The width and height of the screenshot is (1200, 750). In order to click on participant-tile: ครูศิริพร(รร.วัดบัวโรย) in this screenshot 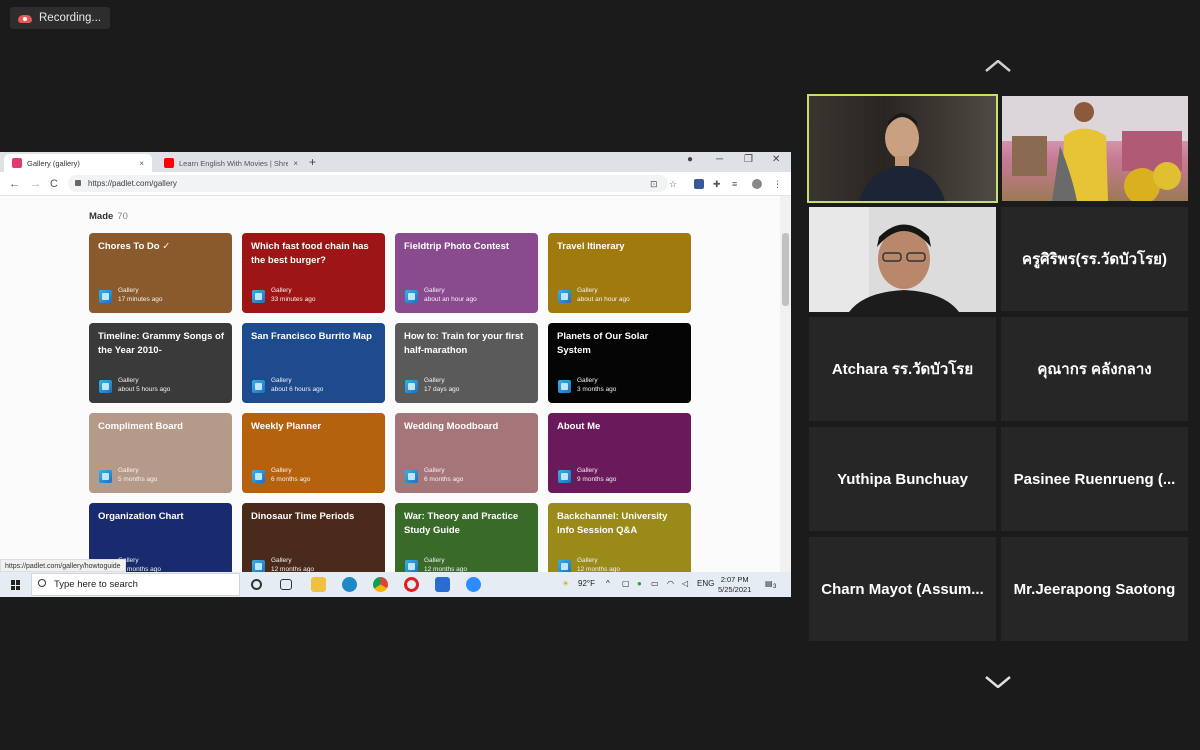, I will do `click(1094, 259)`.